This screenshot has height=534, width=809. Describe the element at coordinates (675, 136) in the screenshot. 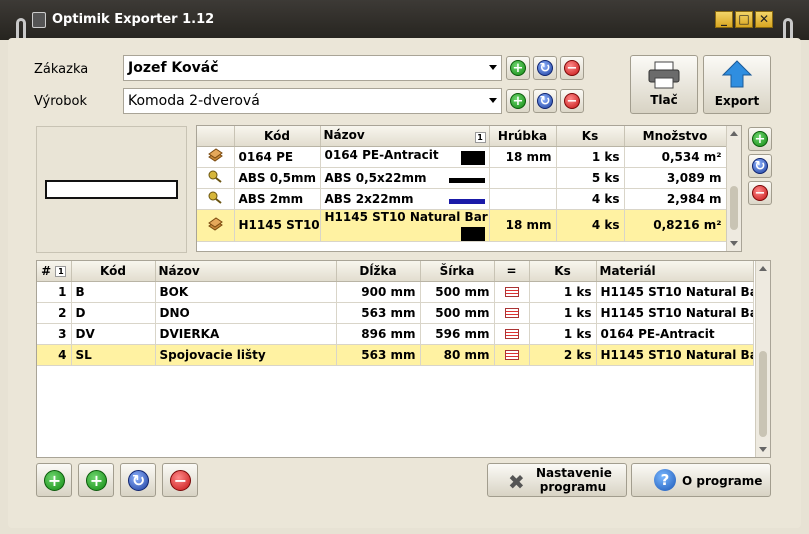

I see `column-header-quantity: Množstvo` at that location.